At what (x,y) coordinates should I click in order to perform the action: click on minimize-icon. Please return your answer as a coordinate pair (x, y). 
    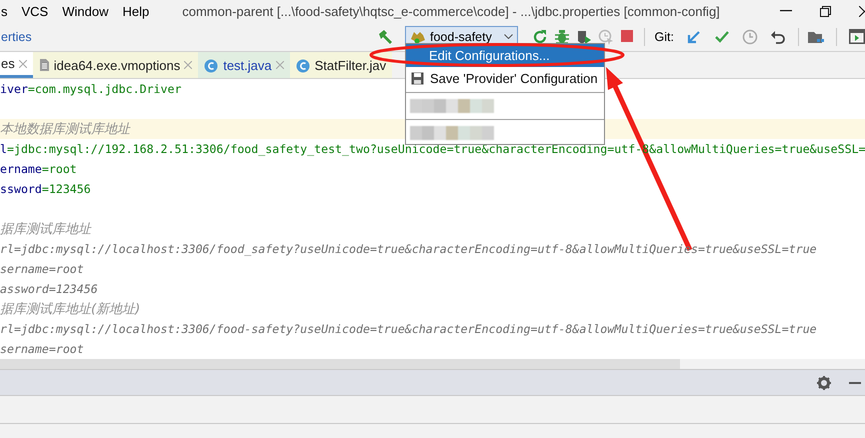
    Looking at the image, I should click on (786, 11).